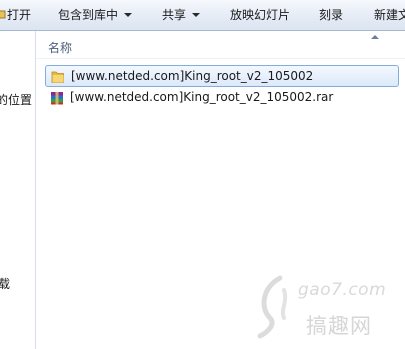  What do you see at coordinates (57, 98) in the screenshot?
I see `rar-archive-icon` at bounding box center [57, 98].